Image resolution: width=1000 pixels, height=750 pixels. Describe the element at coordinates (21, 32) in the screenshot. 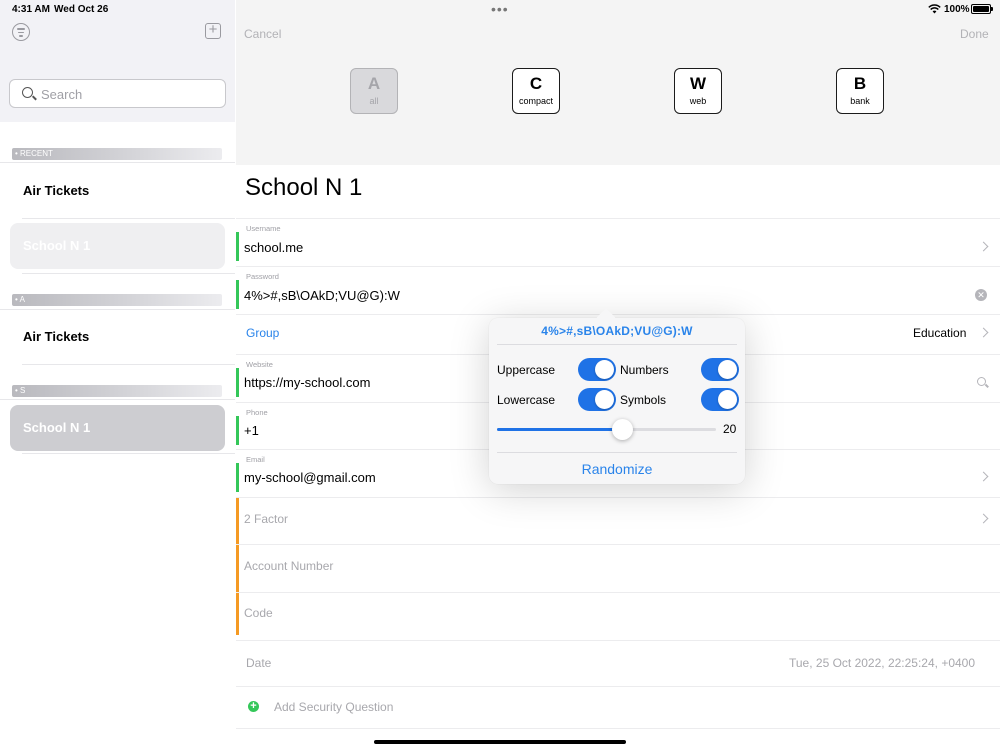

I see `filter-menu-icon` at that location.